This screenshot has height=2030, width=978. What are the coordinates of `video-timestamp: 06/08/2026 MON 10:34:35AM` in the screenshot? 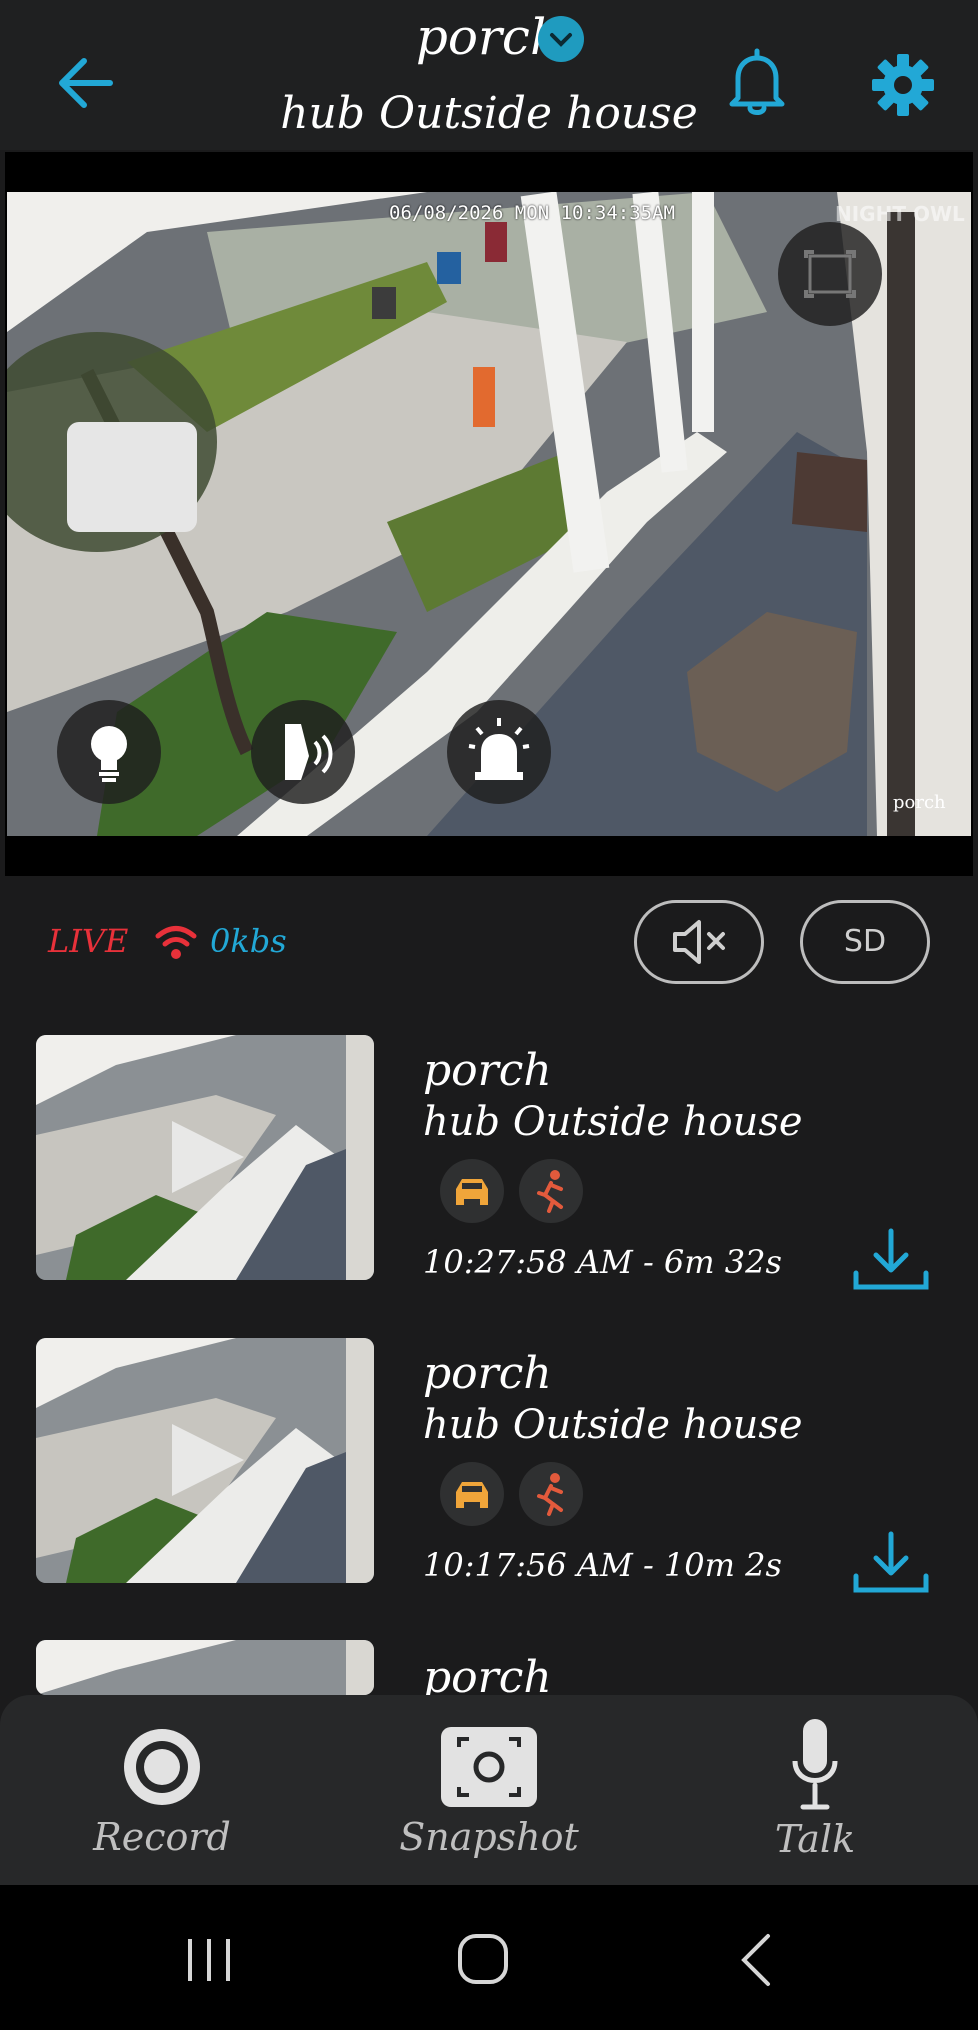 It's located at (532, 213).